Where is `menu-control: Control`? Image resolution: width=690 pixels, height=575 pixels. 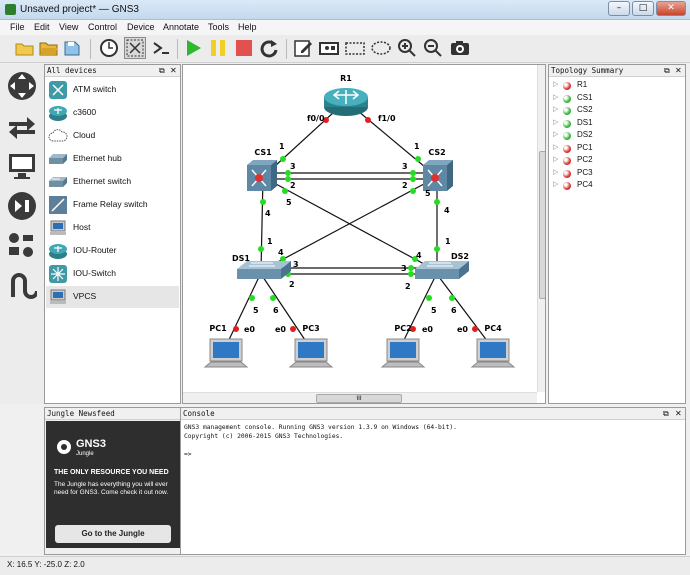 menu-control: Control is located at coordinates (102, 27).